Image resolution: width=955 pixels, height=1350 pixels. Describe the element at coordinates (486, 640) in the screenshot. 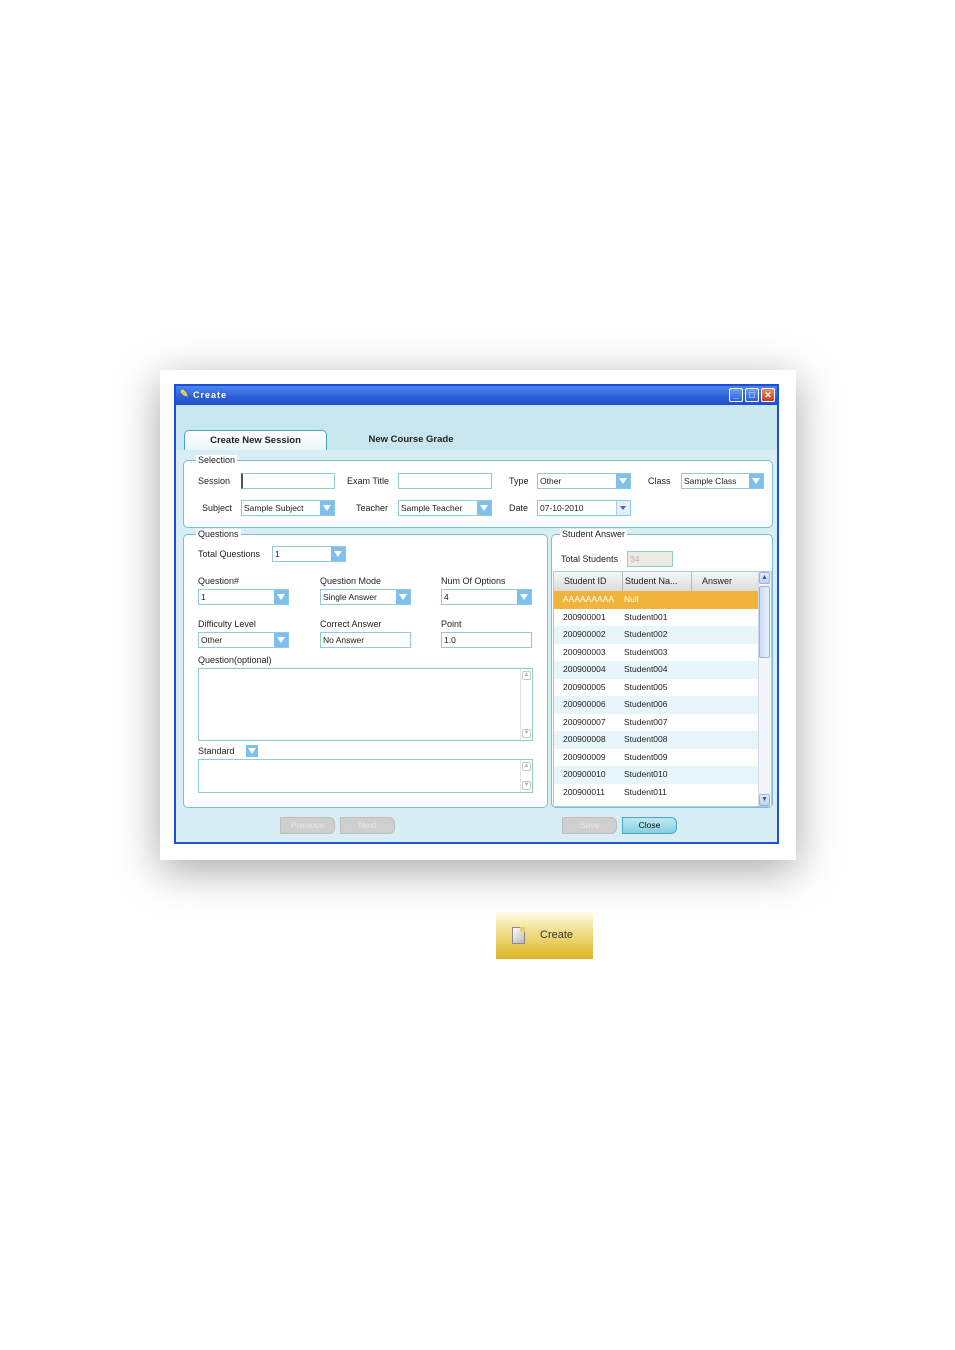

I see `point-input: 1.0` at that location.